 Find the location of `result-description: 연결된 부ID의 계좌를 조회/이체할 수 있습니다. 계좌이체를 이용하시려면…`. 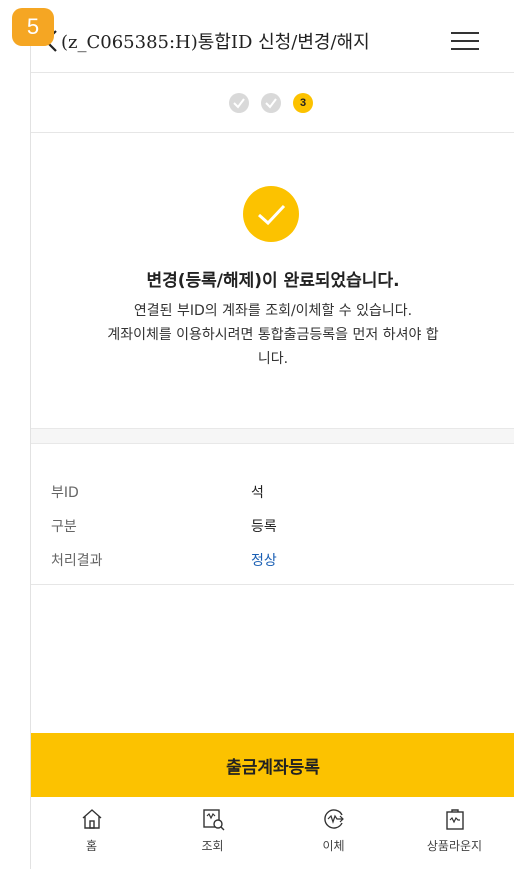

result-description: 연결된 부ID의 계좌를 조회/이체할 수 있습니다. 계좌이체를 이용하시려면… is located at coordinates (273, 335).